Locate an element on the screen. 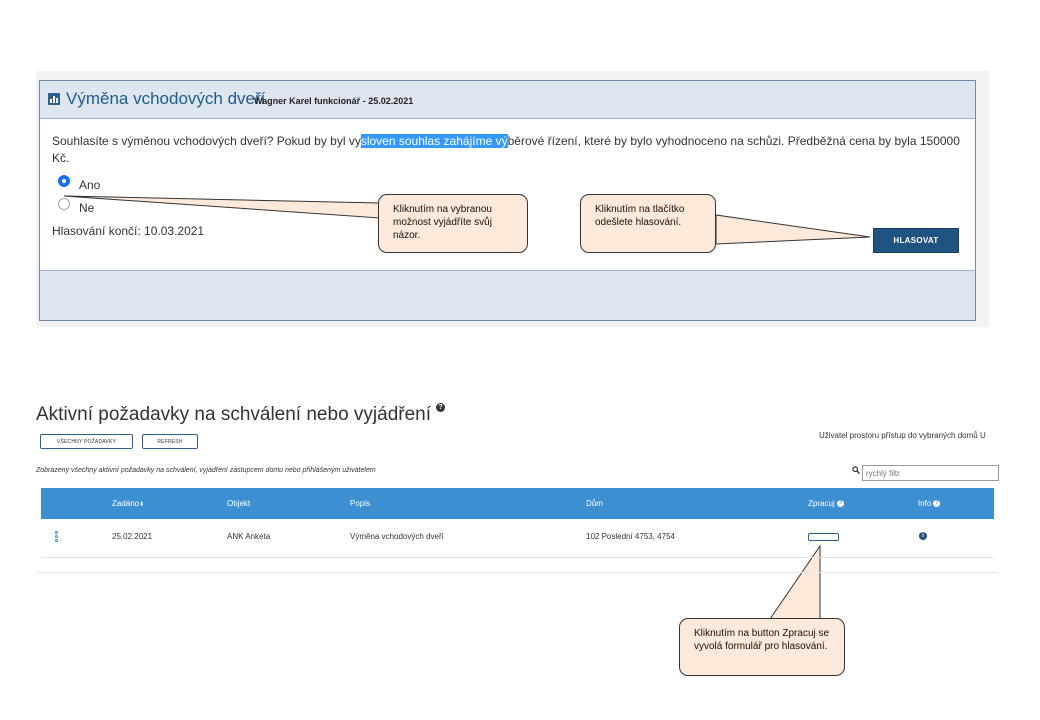  table-divider is located at coordinates (517, 572).